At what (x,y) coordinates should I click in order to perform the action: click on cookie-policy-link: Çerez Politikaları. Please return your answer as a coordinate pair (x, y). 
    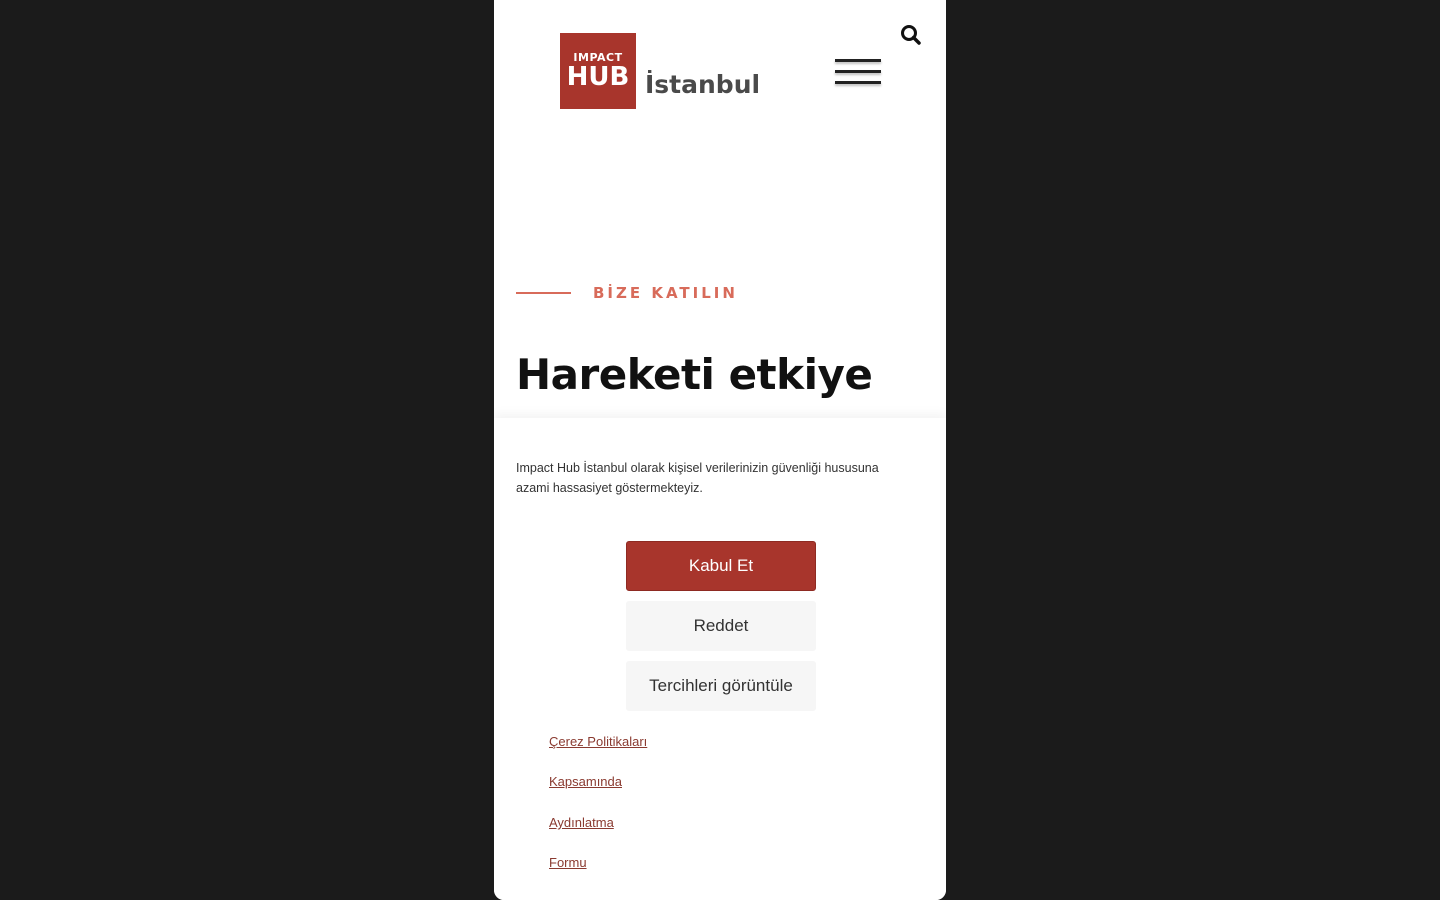
    Looking at the image, I should click on (598, 741).